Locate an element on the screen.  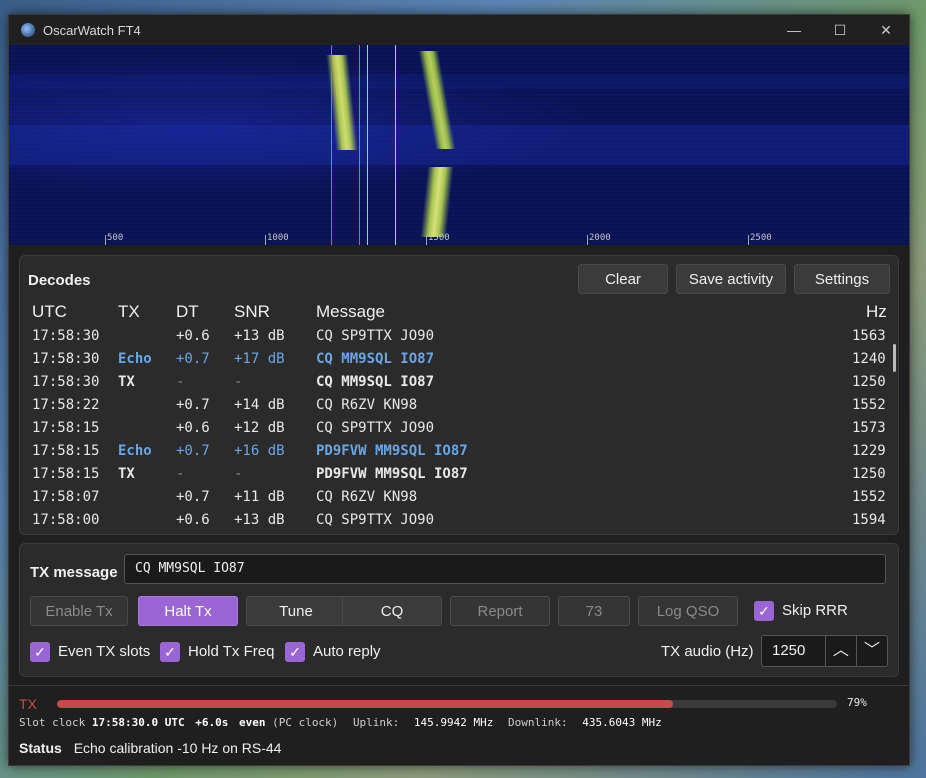
tx-audio-spinbox: 1250 ︿ ﹀ is located at coordinates (824, 651).